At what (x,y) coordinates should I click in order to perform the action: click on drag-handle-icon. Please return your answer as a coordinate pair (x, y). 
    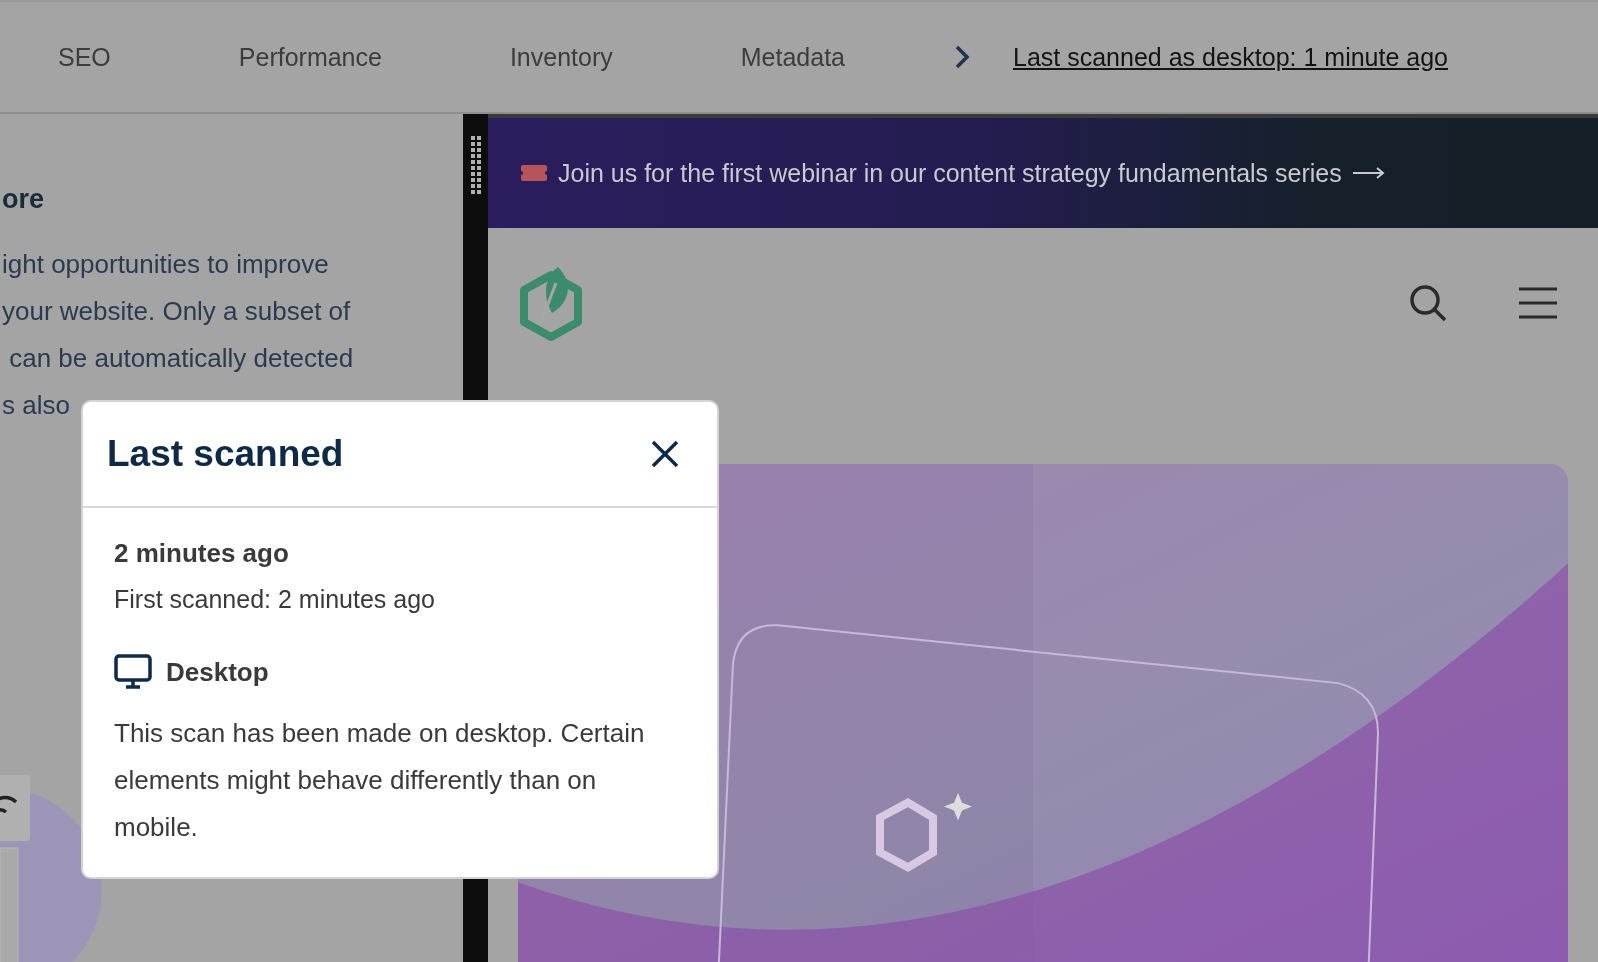
    Looking at the image, I should click on (475, 166).